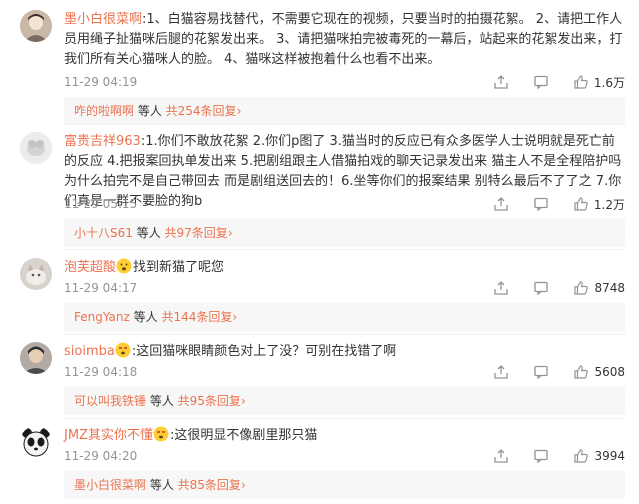 The image size is (639, 504). I want to click on like-count: 8748, so click(609, 288).